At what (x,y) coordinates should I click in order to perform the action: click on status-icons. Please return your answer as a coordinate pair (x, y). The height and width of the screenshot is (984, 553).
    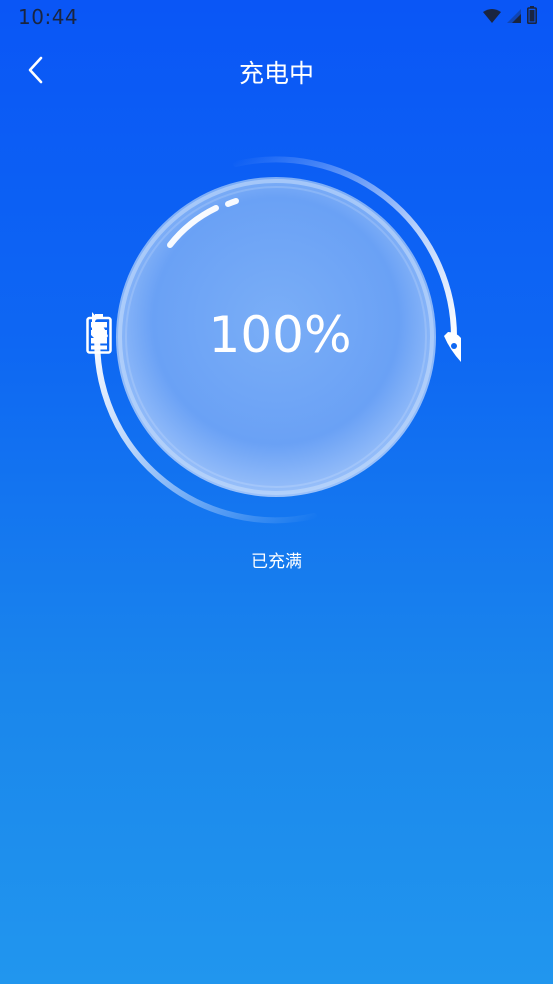
    Looking at the image, I should click on (510, 17).